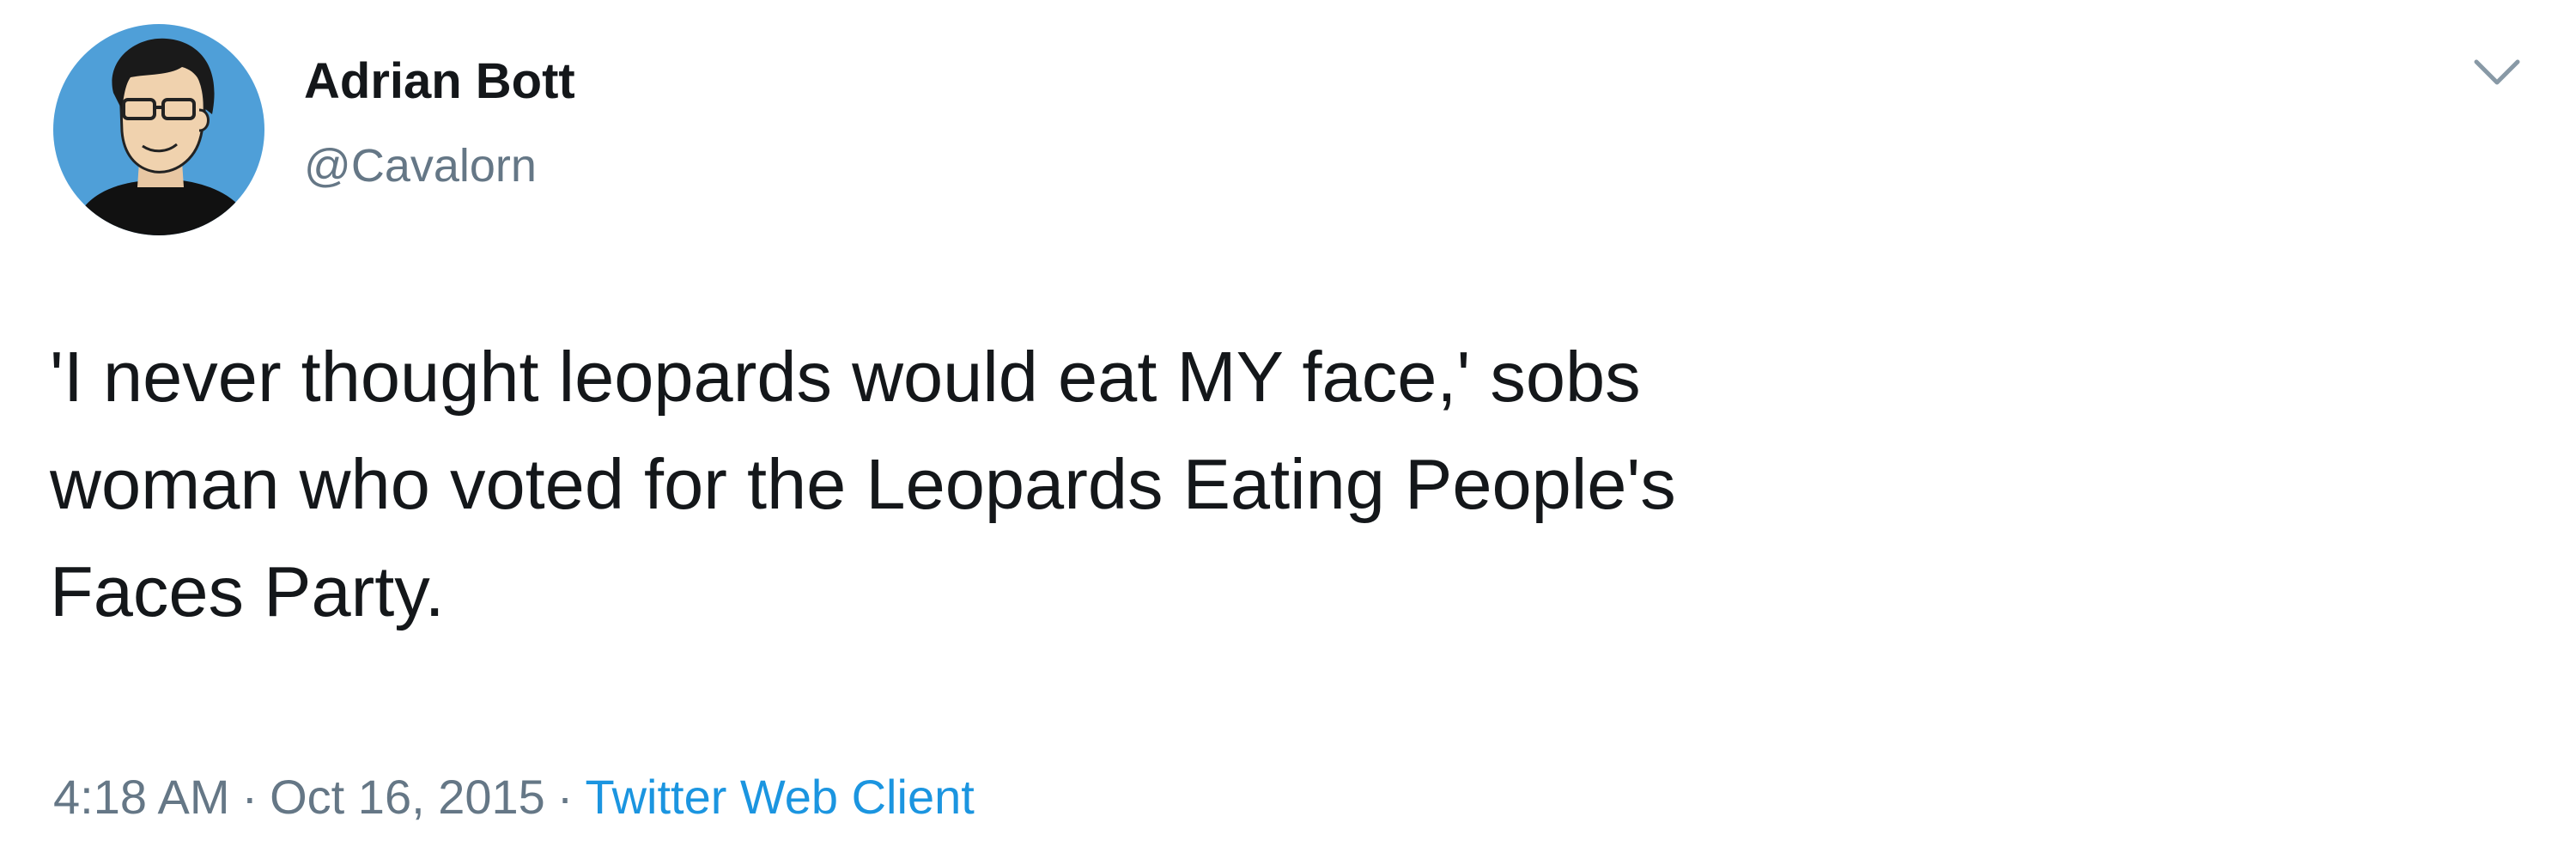 This screenshot has height=859, width=2576. I want to click on tweet-menu-button, so click(2497, 72).